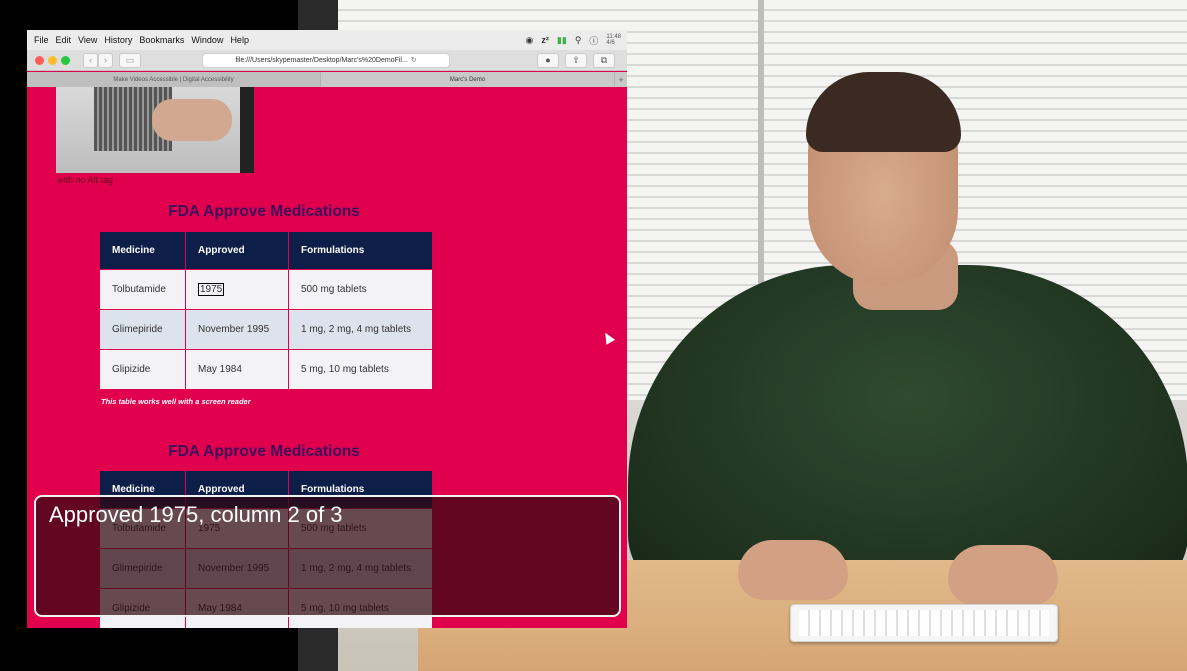 The height and width of the screenshot is (671, 1187). What do you see at coordinates (207, 40) in the screenshot?
I see `menu-window: Window` at bounding box center [207, 40].